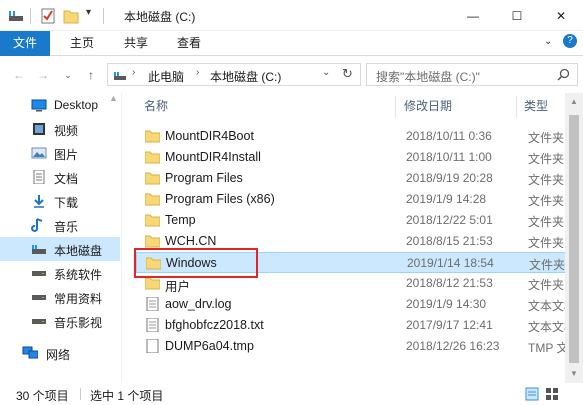 The image size is (583, 405). I want to click on nav-item-documents: 文档, so click(60, 177).